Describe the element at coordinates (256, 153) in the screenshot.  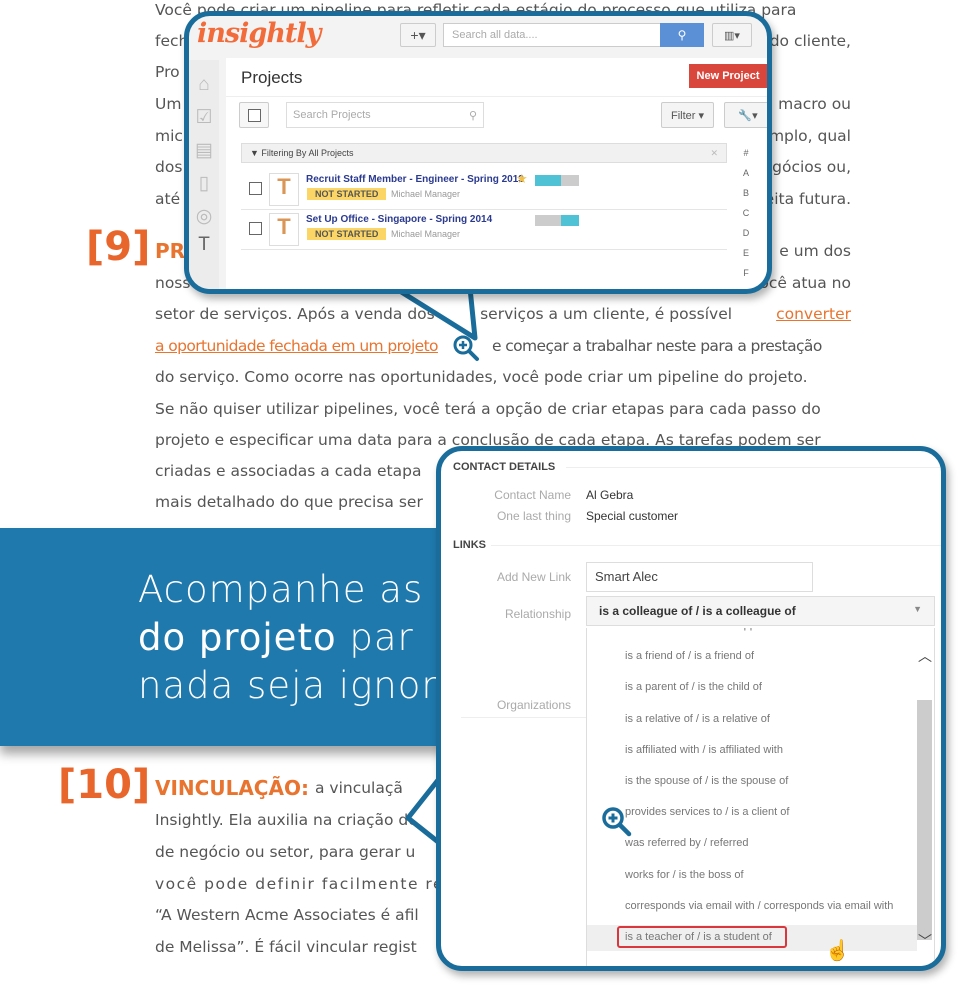
I see `funnel-icon: ▼` at that location.